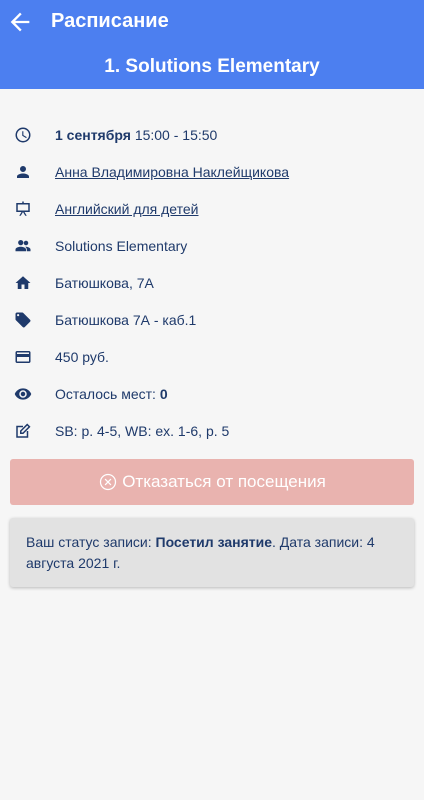  Describe the element at coordinates (176, 135) in the screenshot. I see `lesson-time: 15:00 - 15:50` at that location.